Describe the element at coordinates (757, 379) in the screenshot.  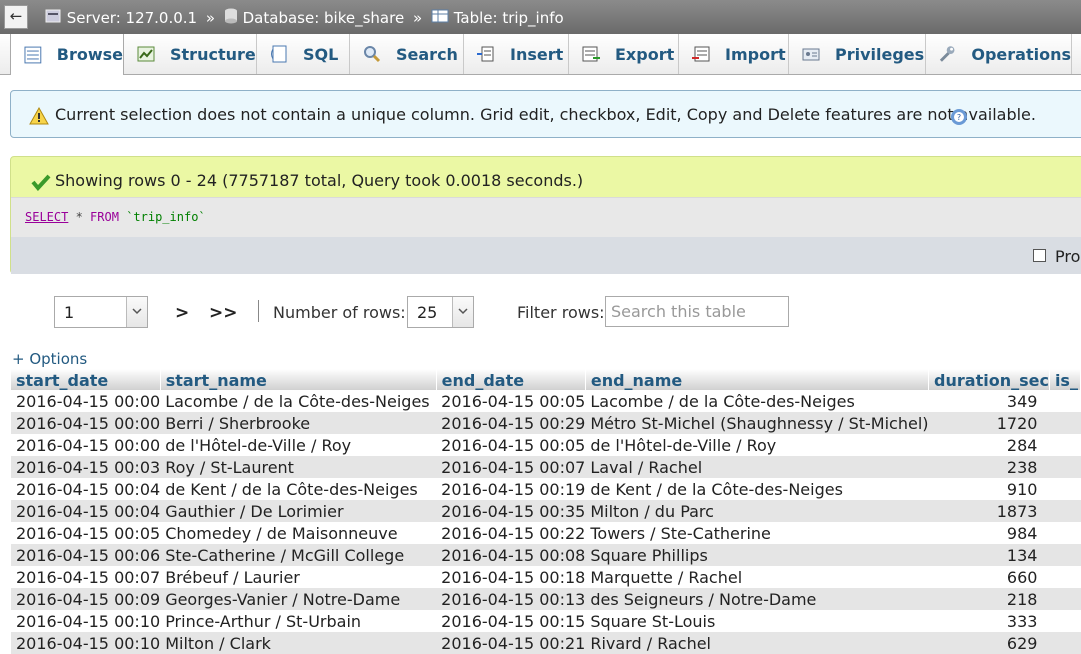
I see `column-header: end_name` at that location.